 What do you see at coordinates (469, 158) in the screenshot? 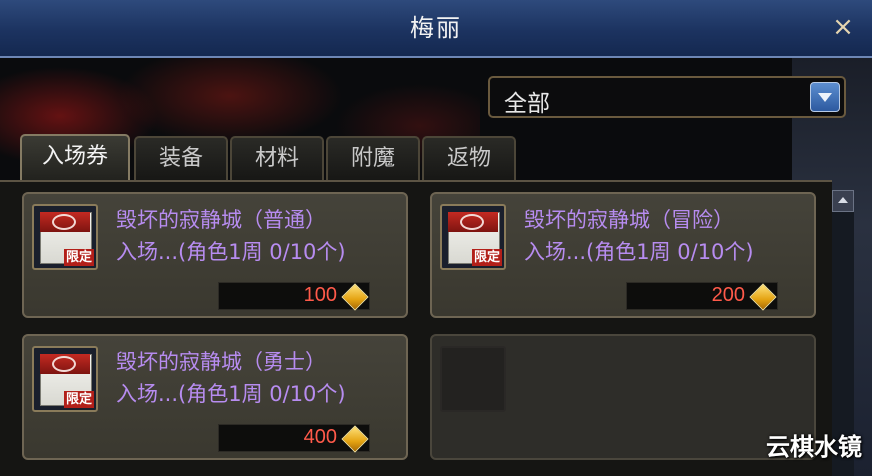
I see `tab-return: 返物` at bounding box center [469, 158].